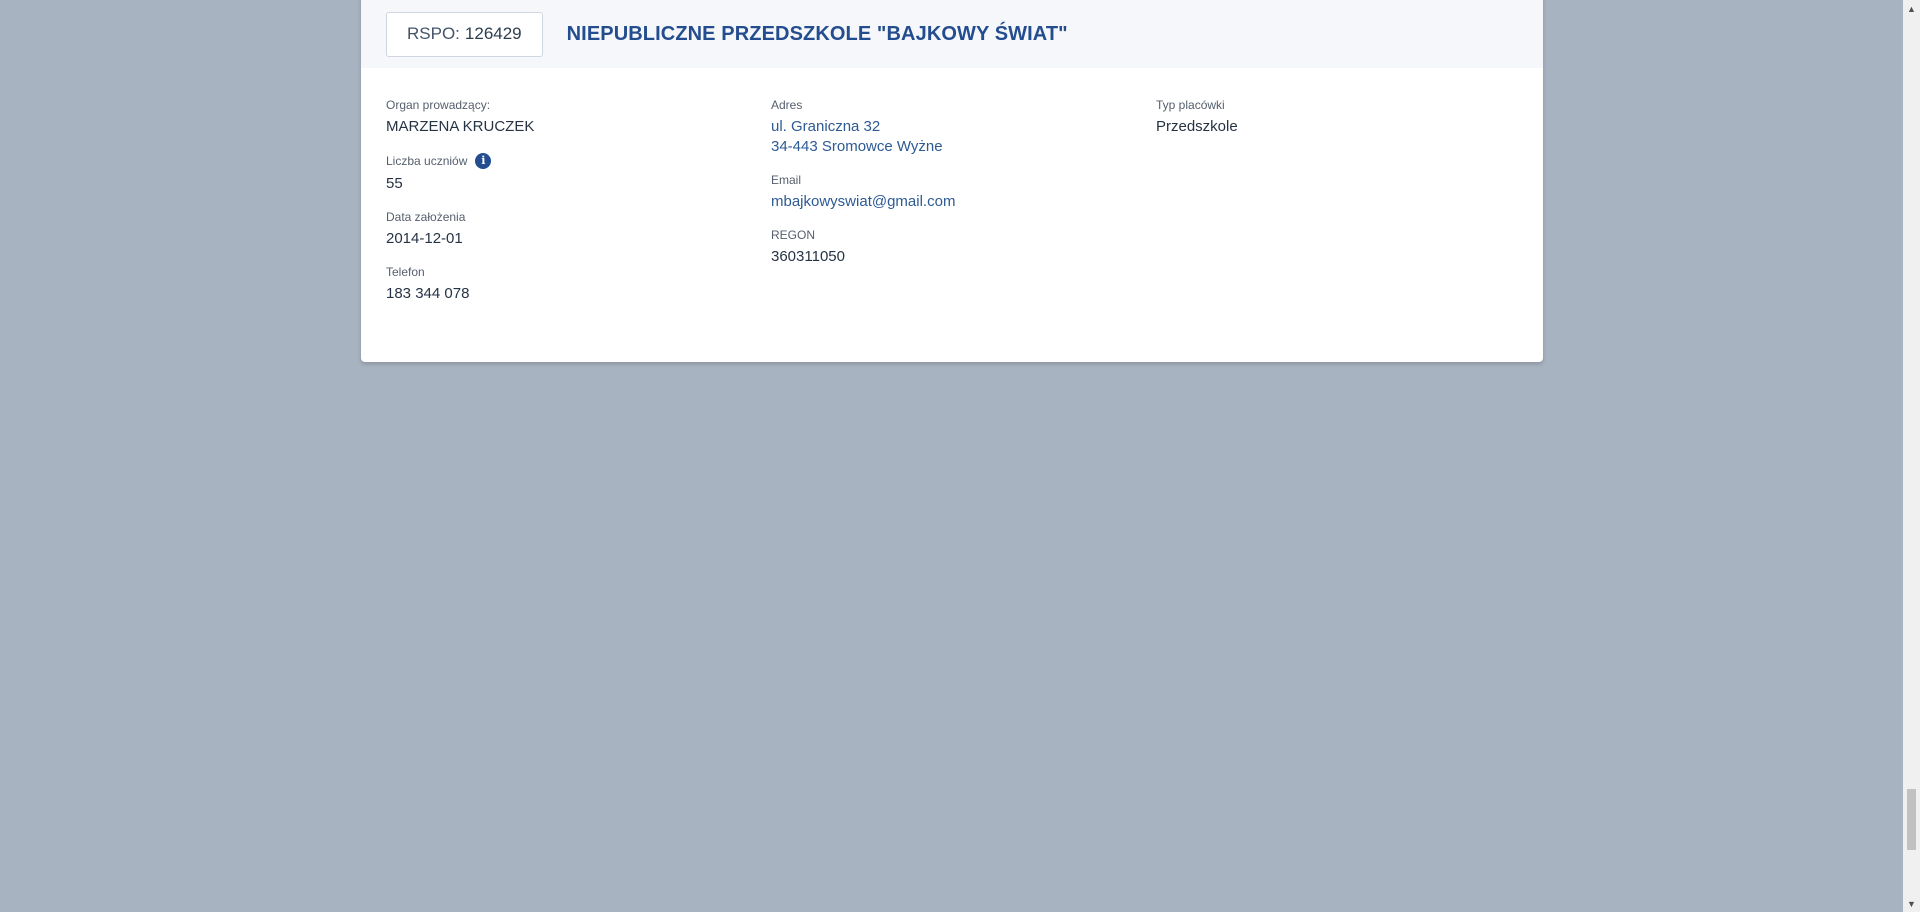  I want to click on vertical-scrollbar: ▲ ▼, so click(1911, 456).